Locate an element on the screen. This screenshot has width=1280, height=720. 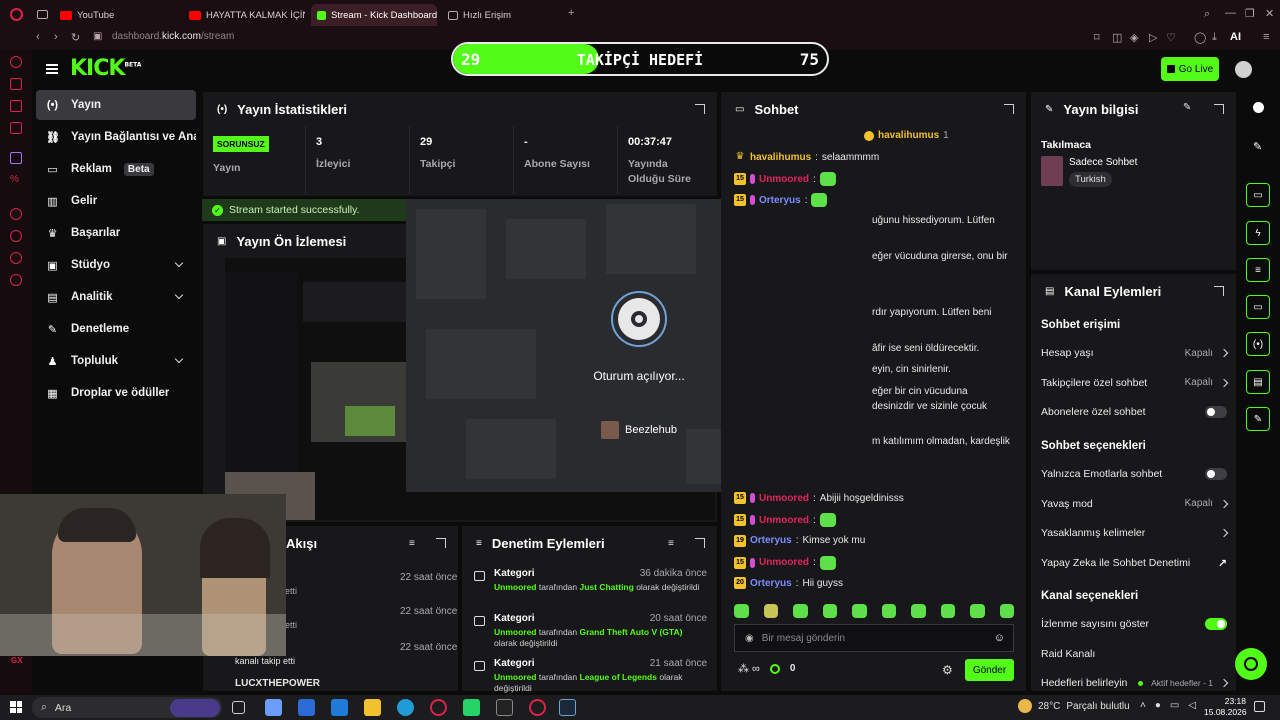
file-explorer-icon is located at coordinates (372, 707).